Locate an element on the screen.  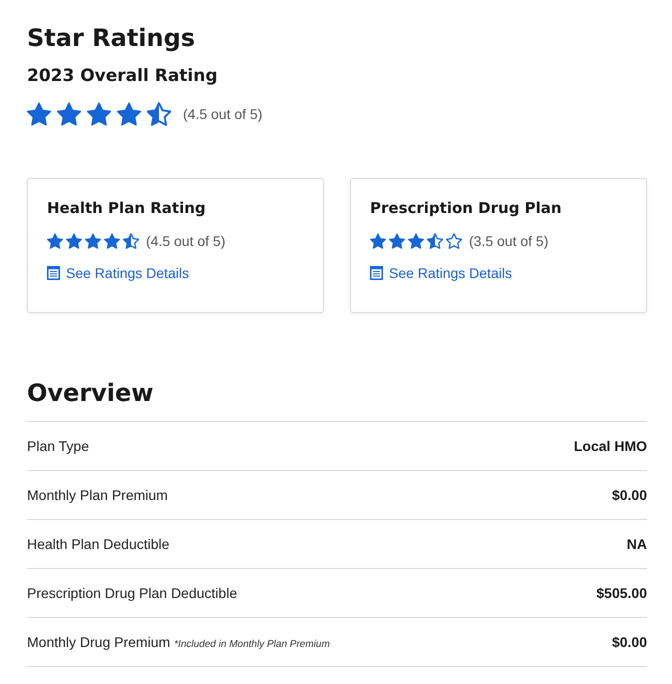
row-value: Local HMO is located at coordinates (610, 446).